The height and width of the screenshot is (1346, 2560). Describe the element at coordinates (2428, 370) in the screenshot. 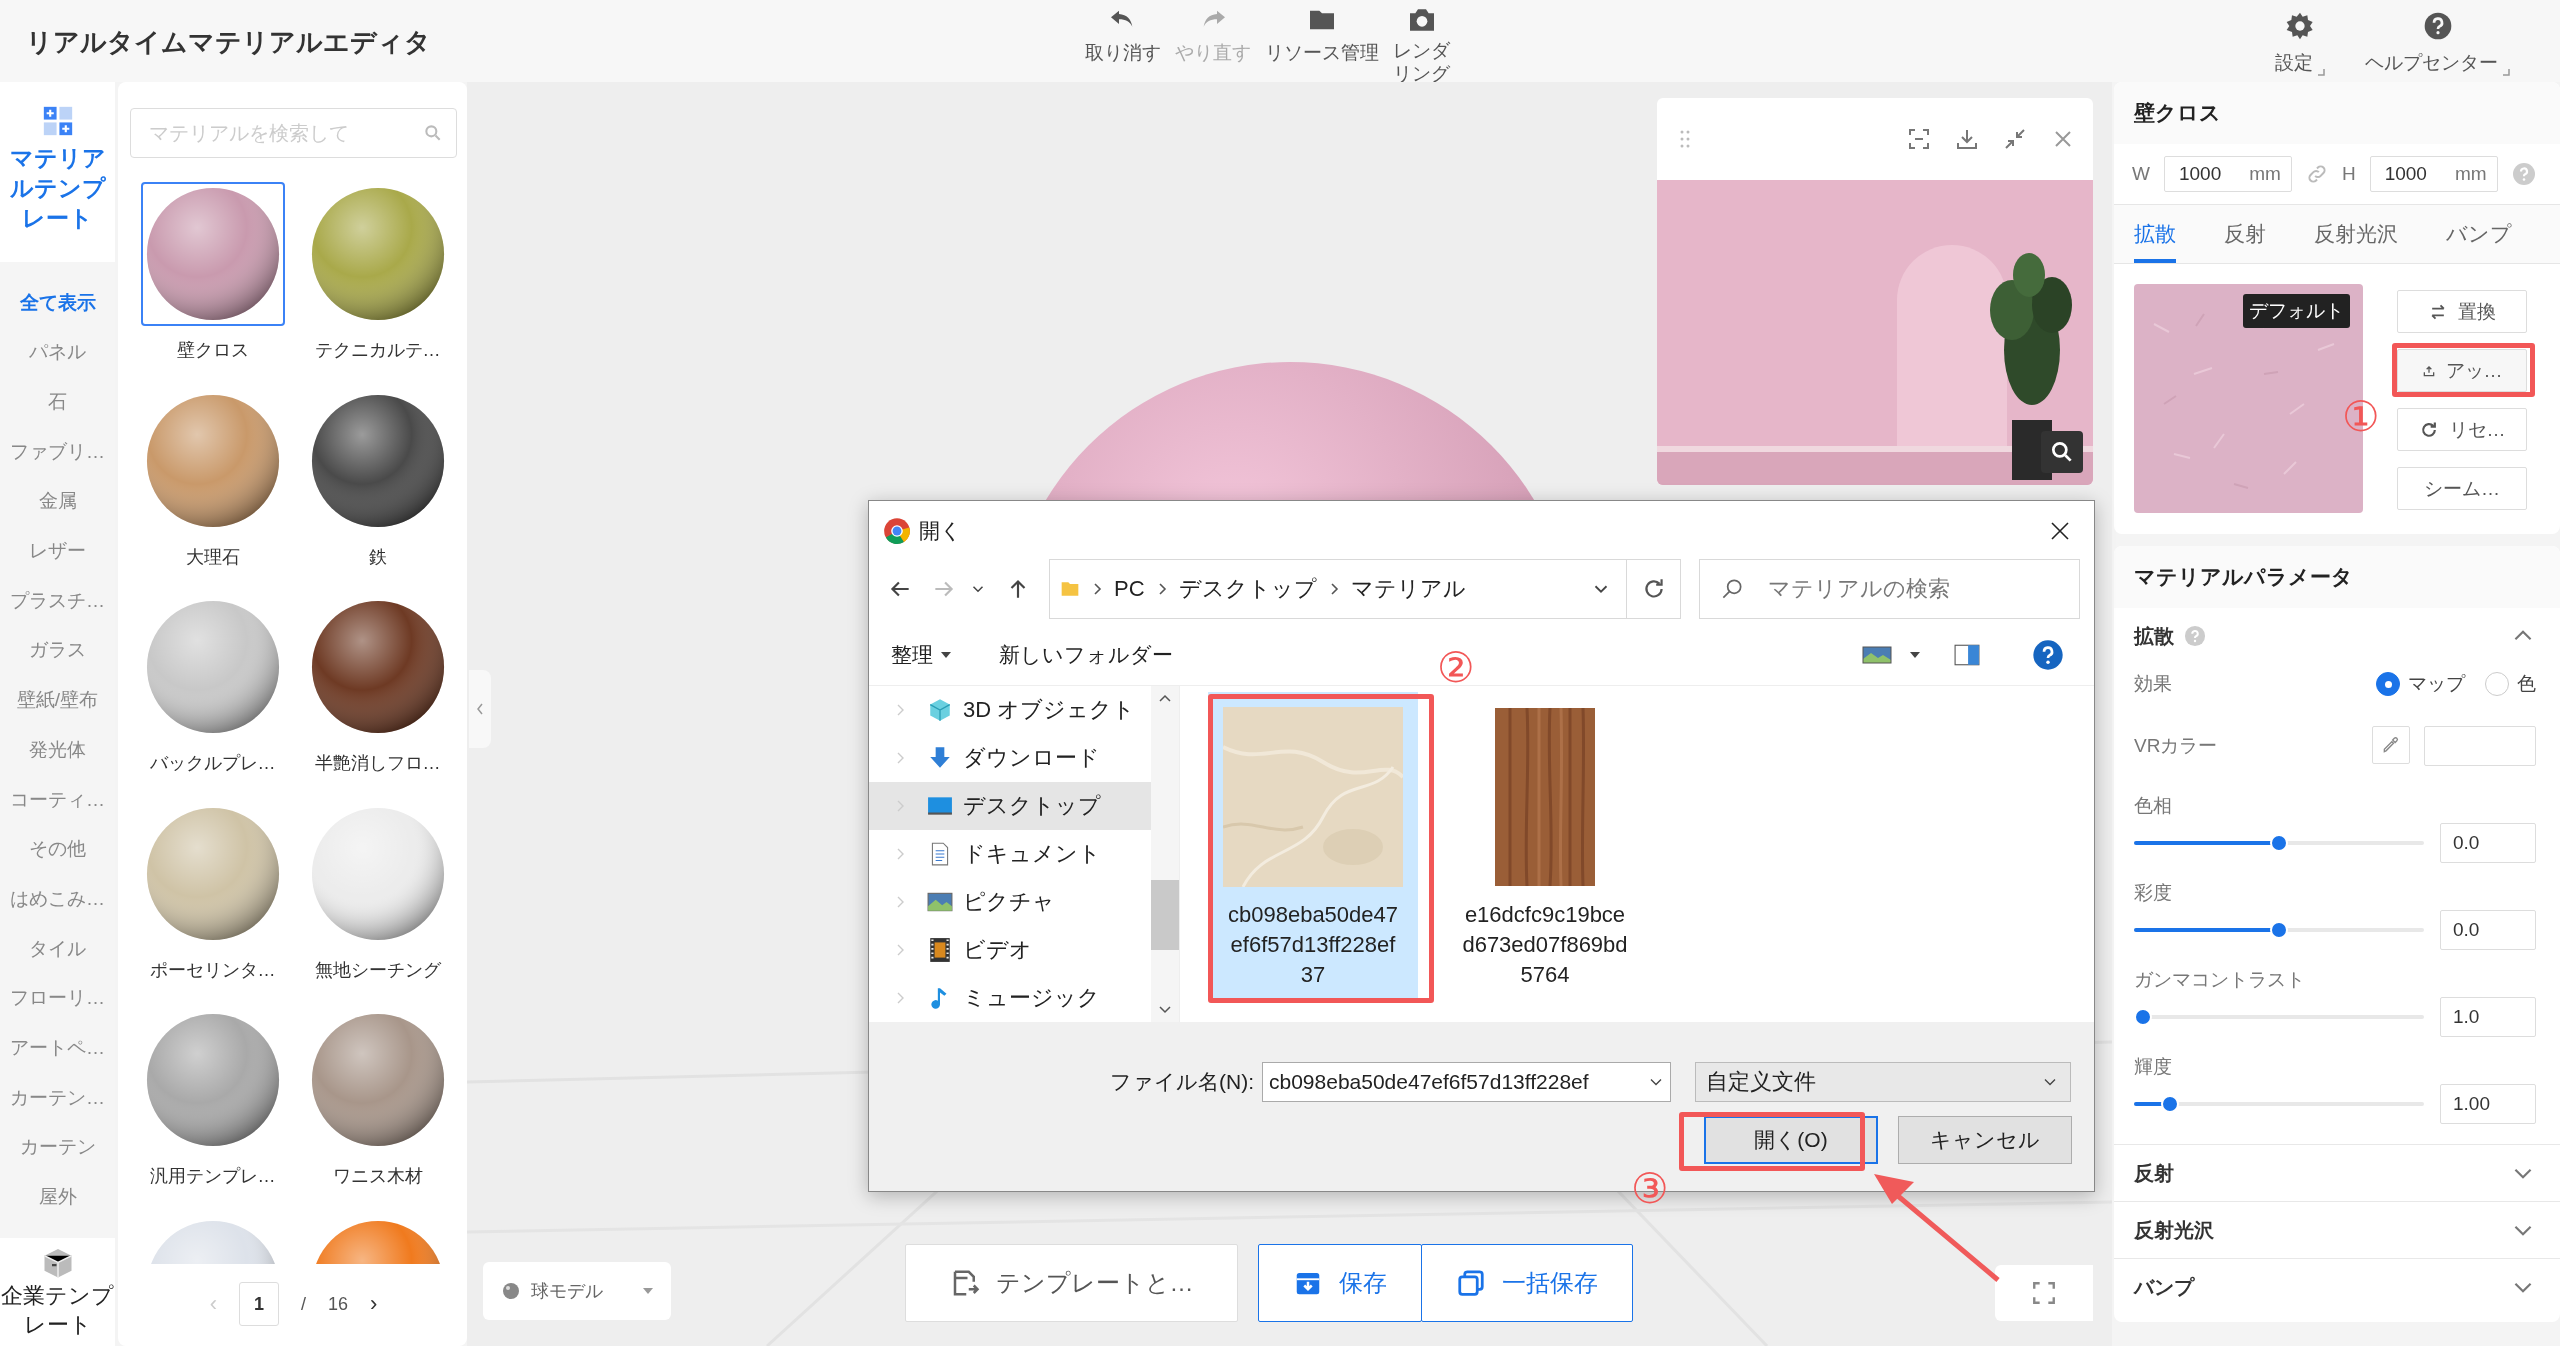

I see `upload-icon` at that location.